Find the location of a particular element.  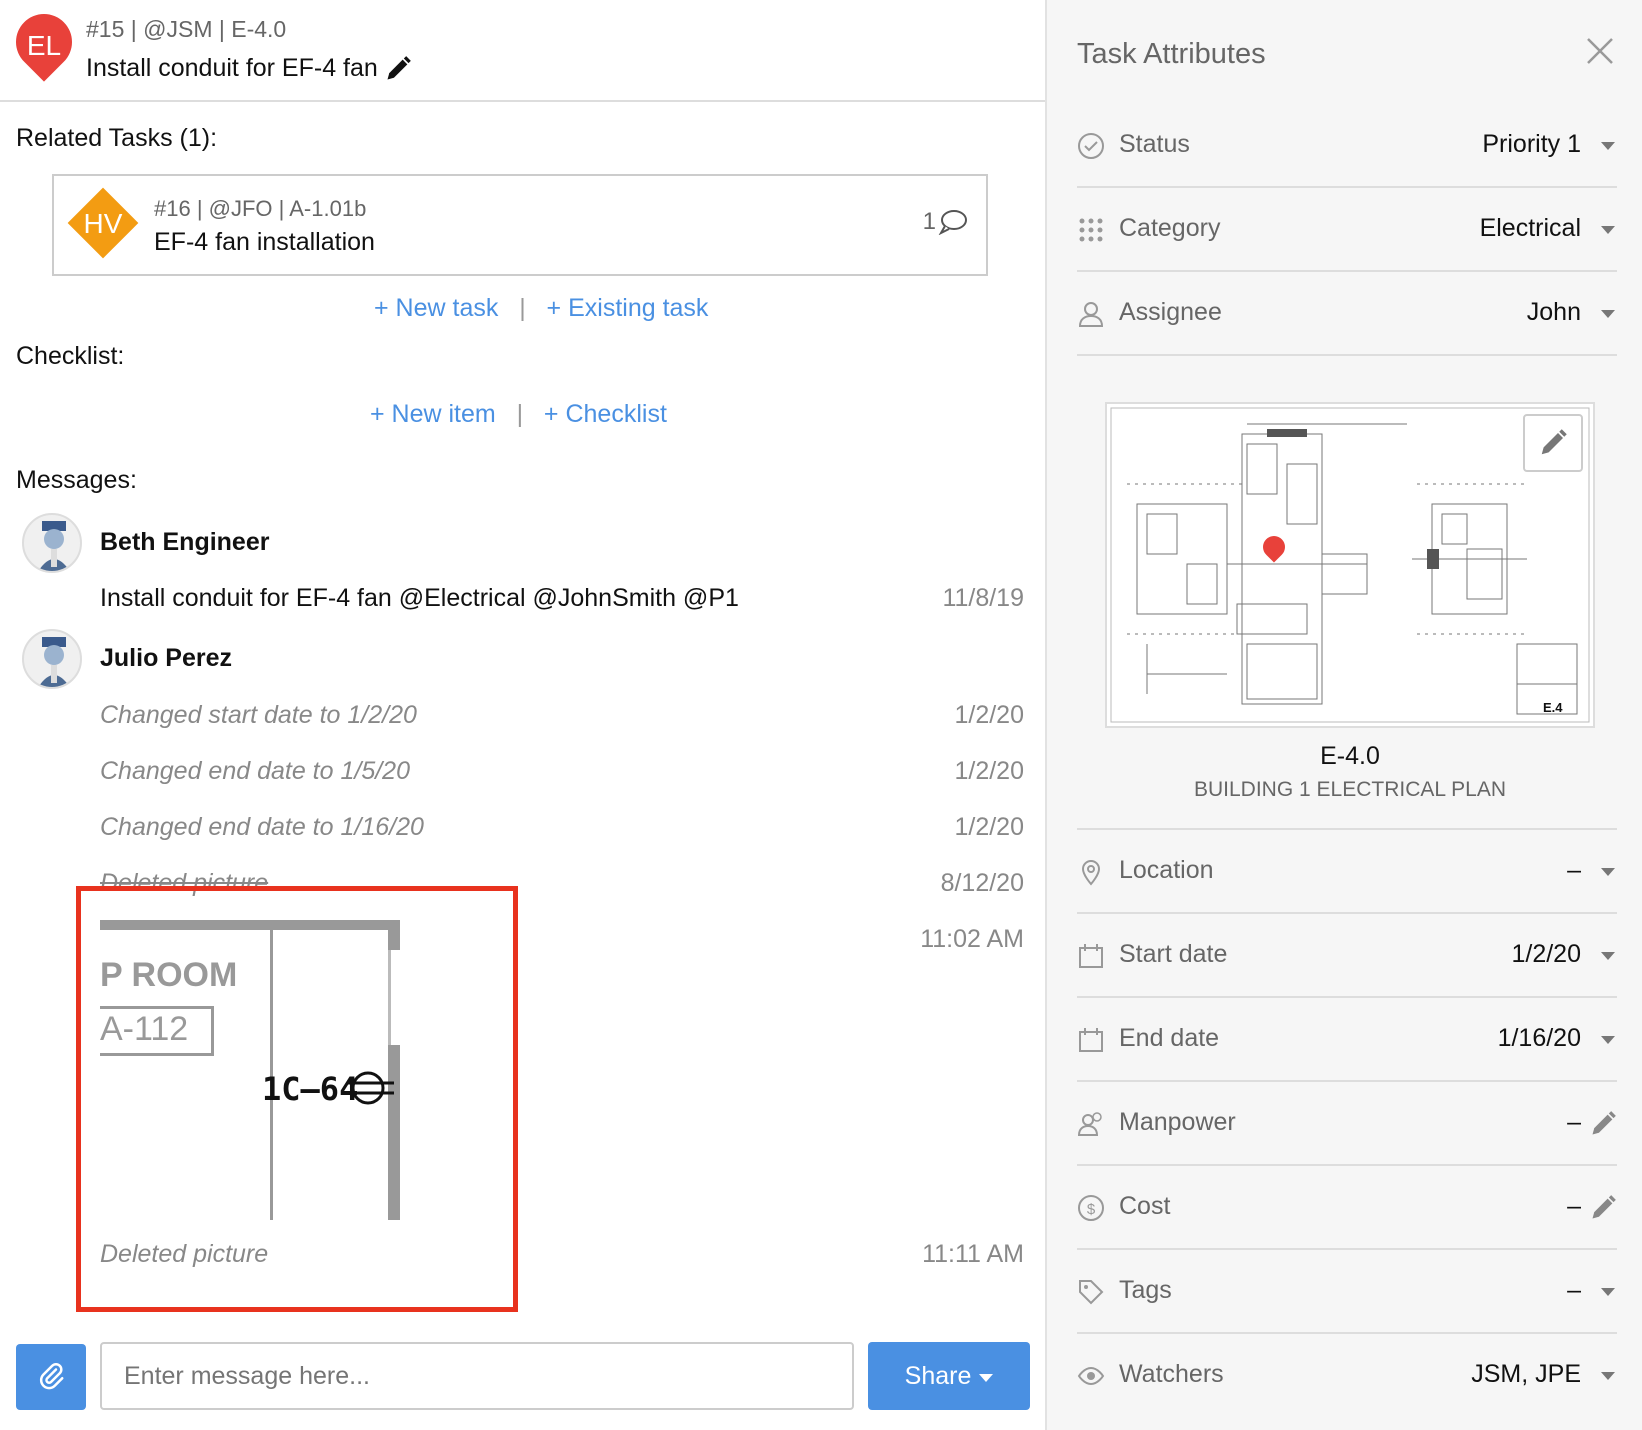

task-title-text: Install conduit for EF-4 fan is located at coordinates (232, 68).